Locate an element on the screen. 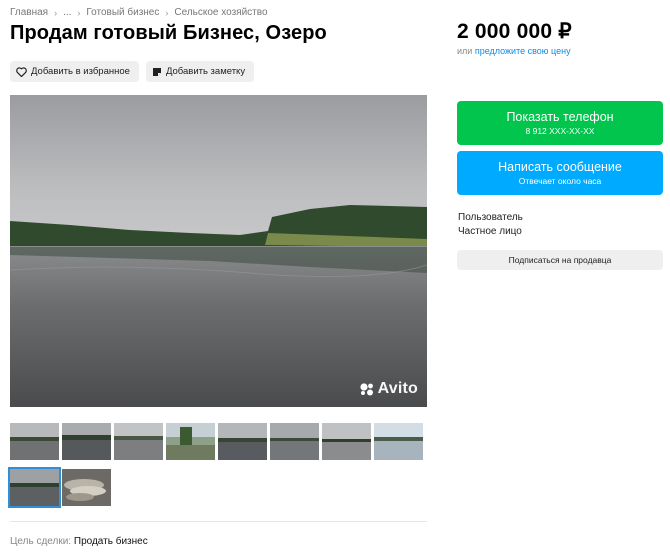  write-message-button: Написать сообщение Отвечает около часа is located at coordinates (560, 173).